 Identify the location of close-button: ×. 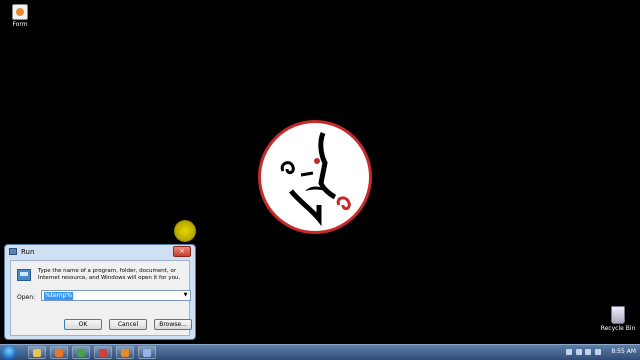
(182, 251).